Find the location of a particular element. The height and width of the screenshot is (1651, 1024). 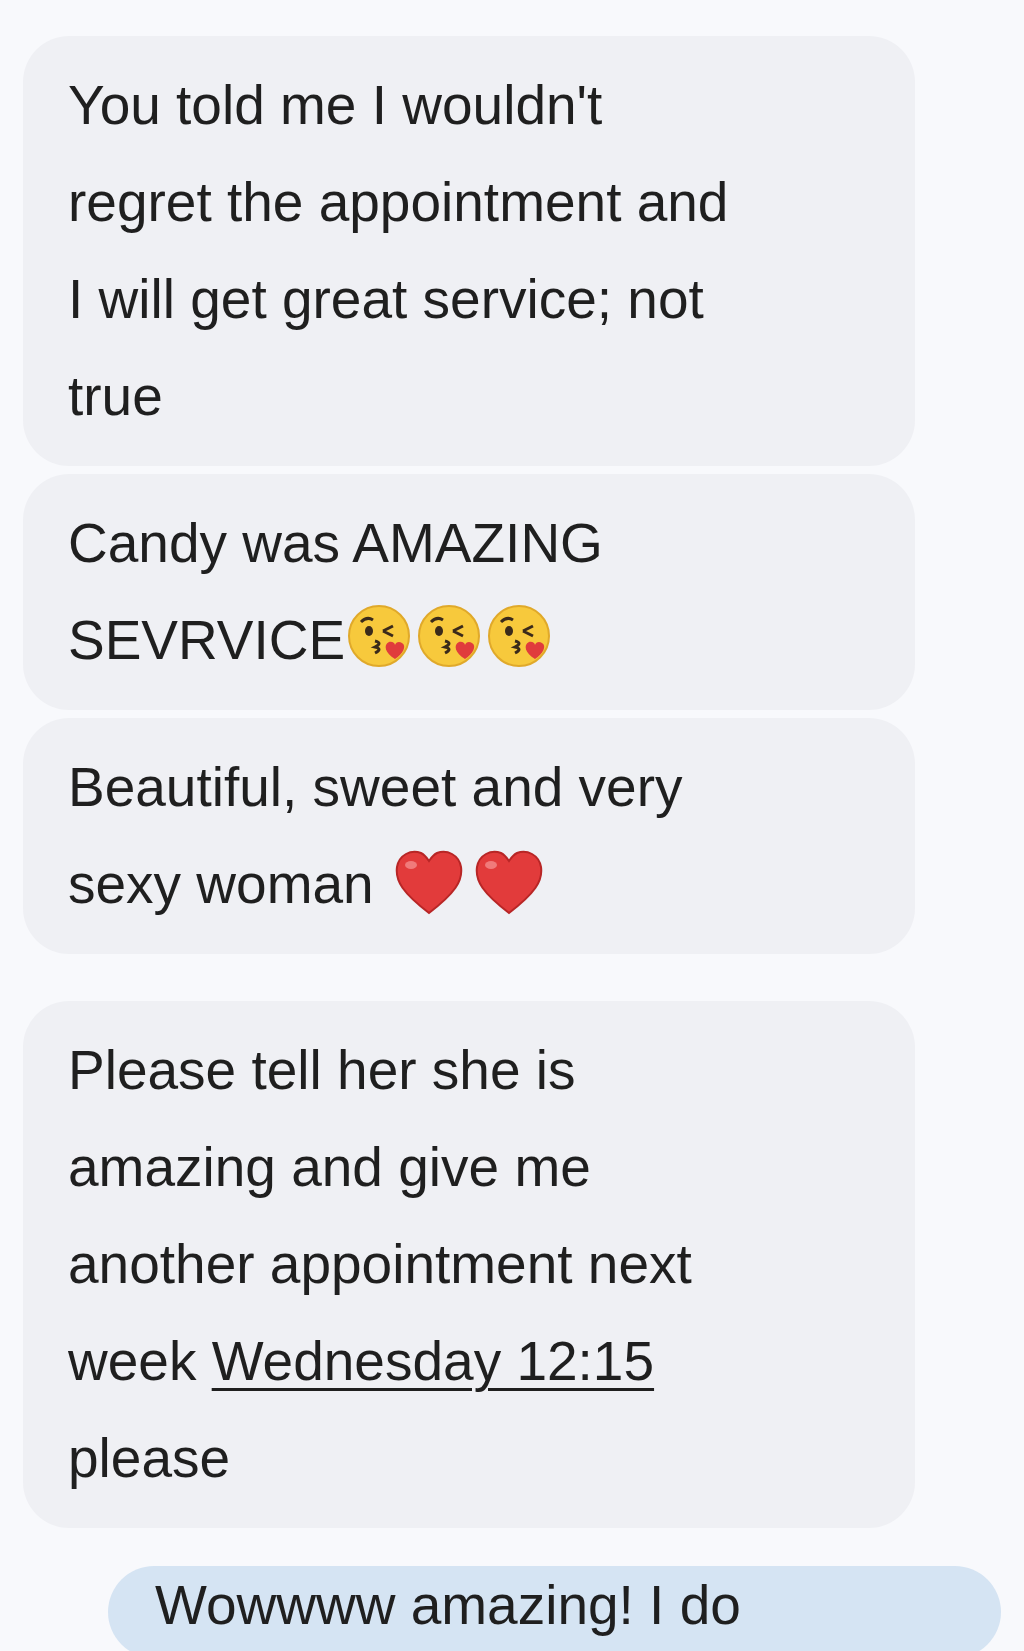

message-text: You told me I wouldn't regret the appointment and I will get great service; not true is located at coordinates (398, 251).